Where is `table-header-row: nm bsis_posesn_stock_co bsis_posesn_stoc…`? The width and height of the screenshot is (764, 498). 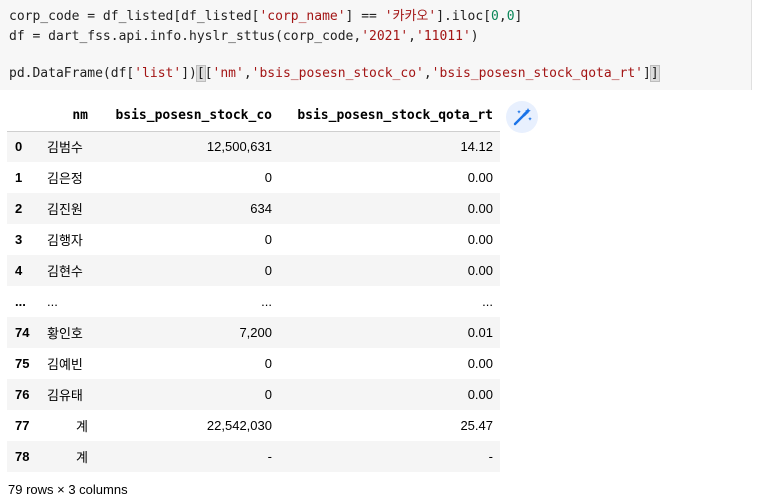
table-header-row: nm bsis_posesn_stock_co bsis_posesn_stoc… is located at coordinates (253, 116).